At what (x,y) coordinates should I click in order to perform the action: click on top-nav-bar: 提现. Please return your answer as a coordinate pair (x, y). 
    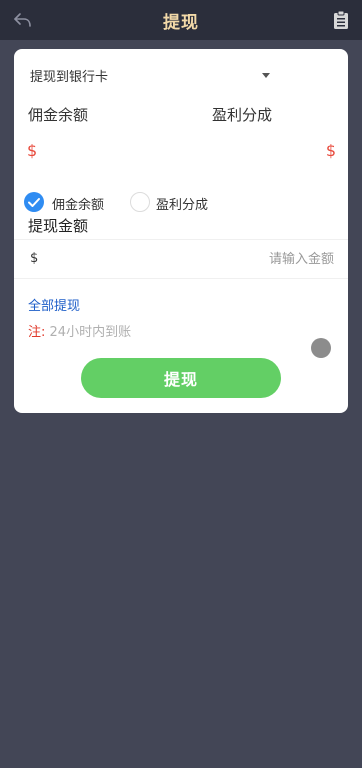
    Looking at the image, I should click on (181, 20).